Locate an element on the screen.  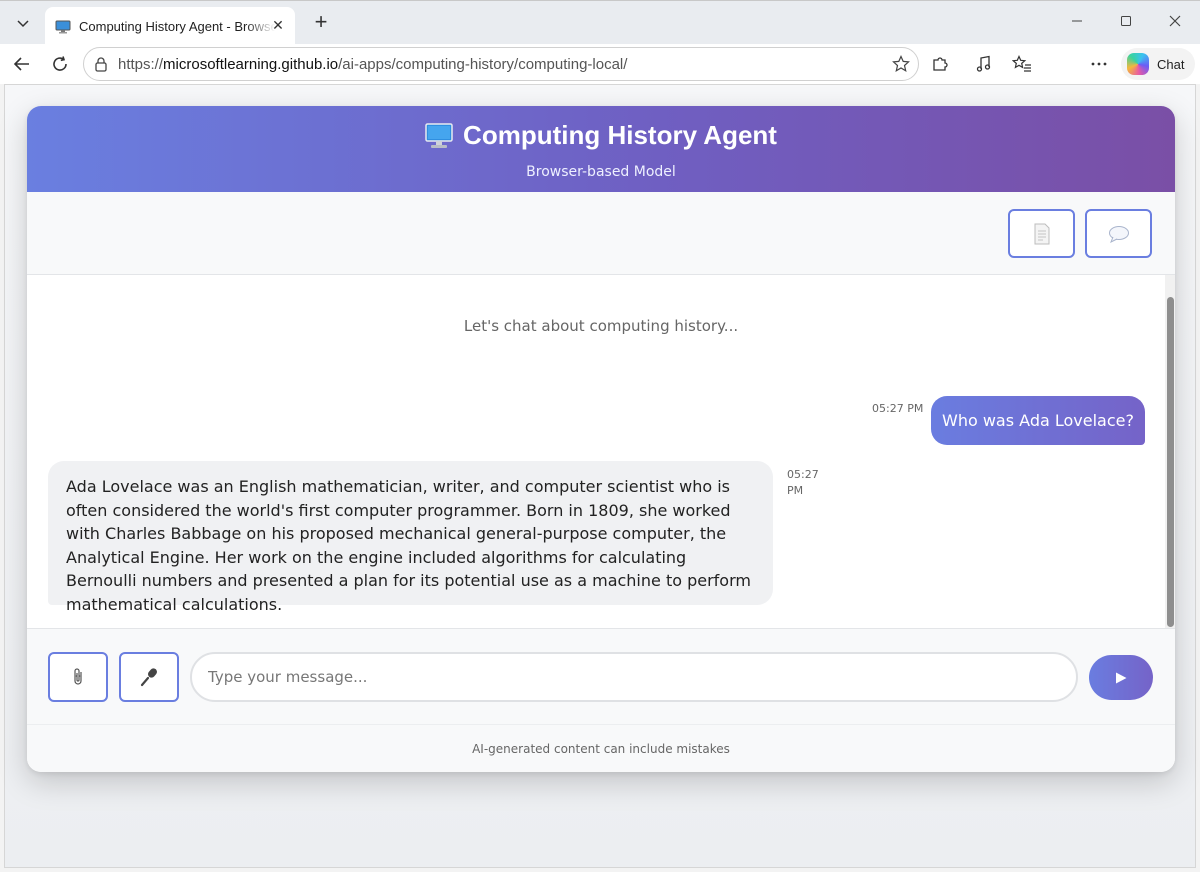
puzzle-icon is located at coordinates (940, 64).